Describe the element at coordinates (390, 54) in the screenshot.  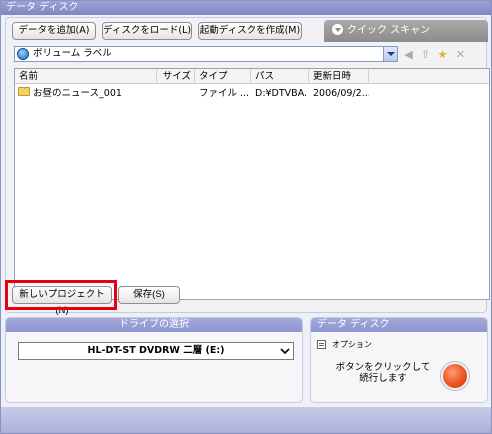
I see `dropdown-arrow-icon` at that location.